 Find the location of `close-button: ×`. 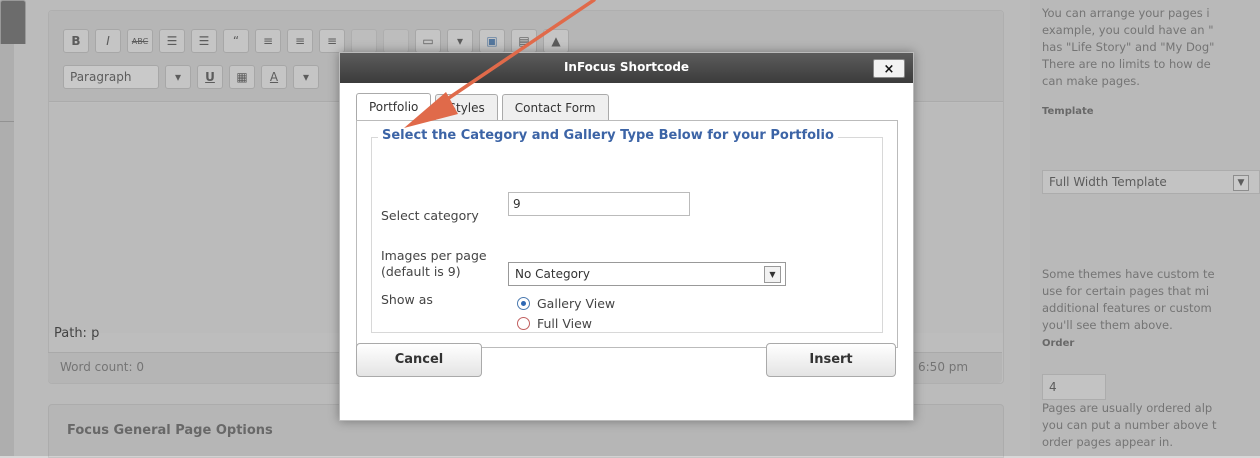

close-button: × is located at coordinates (889, 68).